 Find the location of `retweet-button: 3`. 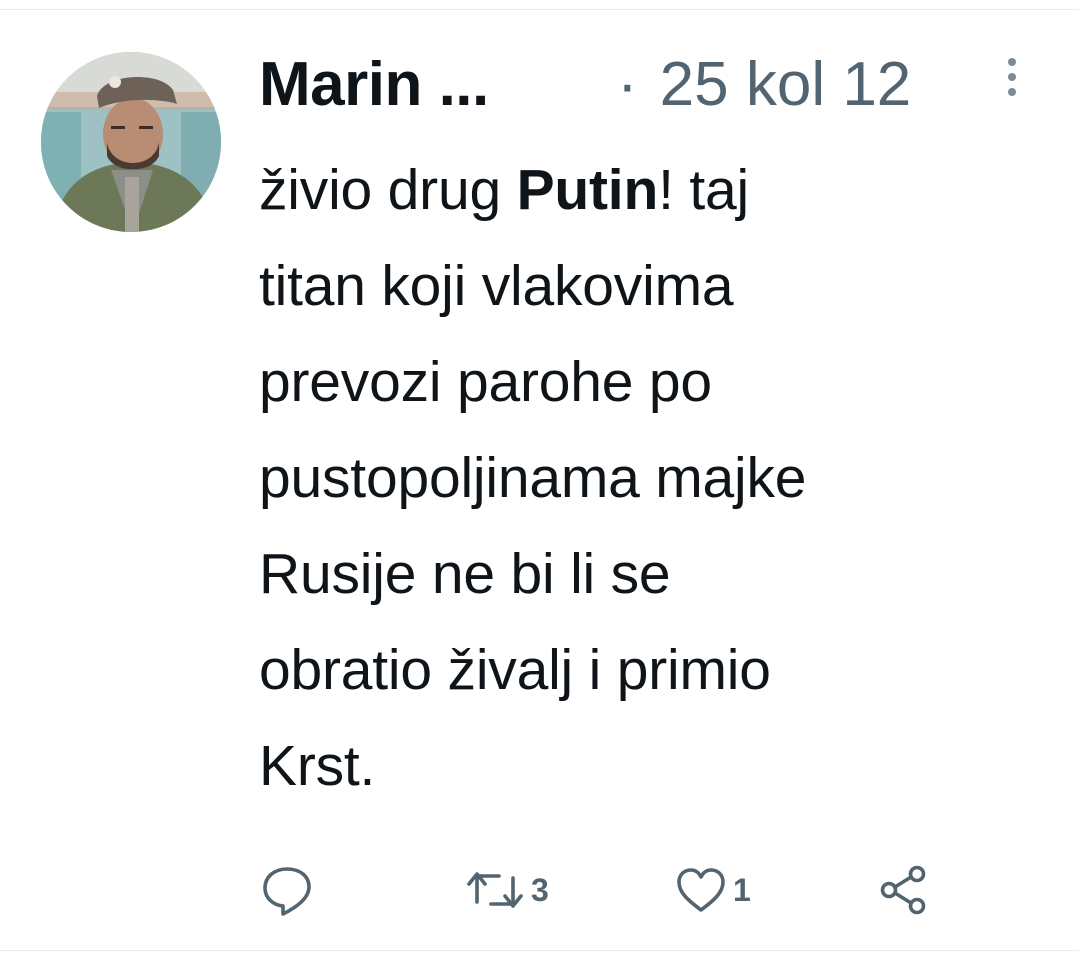

retweet-button: 3 is located at coordinates (506, 890).